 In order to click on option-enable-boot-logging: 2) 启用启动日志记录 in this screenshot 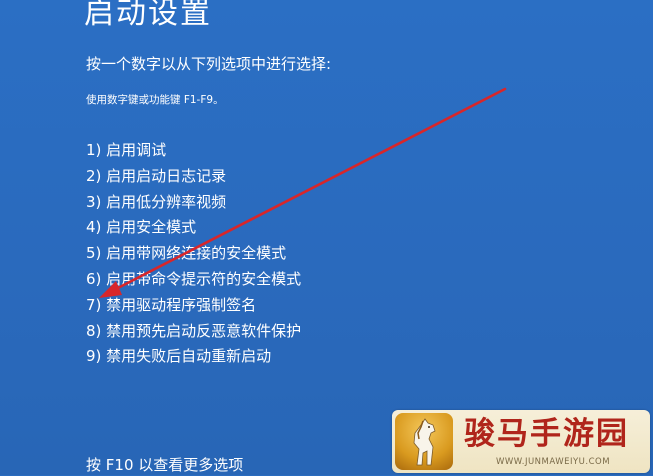, I will do `click(193, 177)`.